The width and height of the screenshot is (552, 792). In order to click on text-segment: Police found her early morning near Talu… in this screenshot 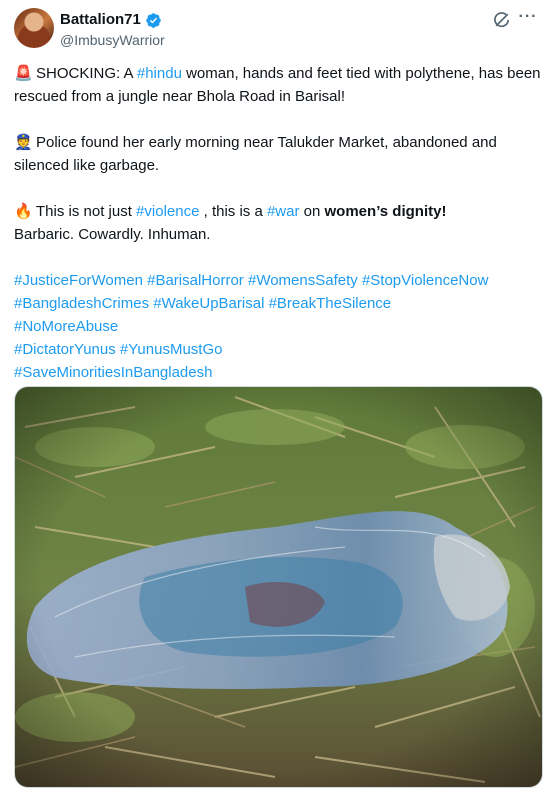, I will do `click(255, 154)`.